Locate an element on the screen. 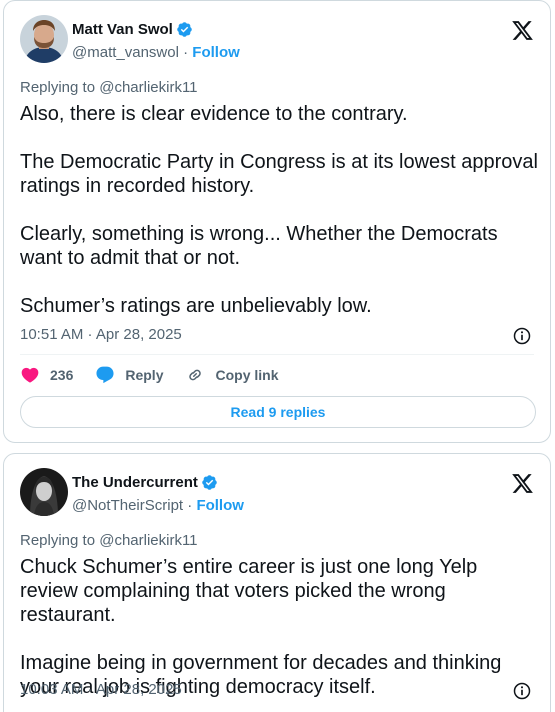  like-button: 236 is located at coordinates (46, 375).